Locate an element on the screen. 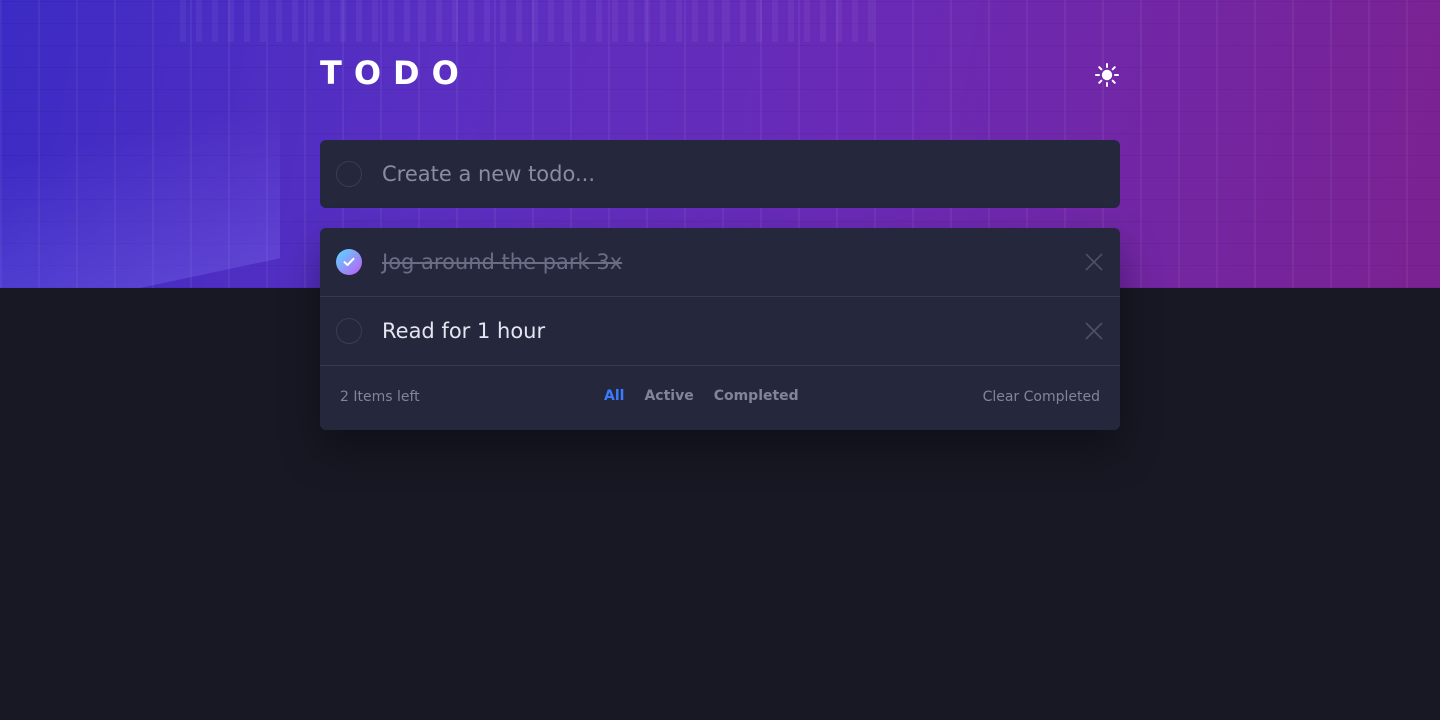 The height and width of the screenshot is (720, 1440). new-todo-card is located at coordinates (720, 174).